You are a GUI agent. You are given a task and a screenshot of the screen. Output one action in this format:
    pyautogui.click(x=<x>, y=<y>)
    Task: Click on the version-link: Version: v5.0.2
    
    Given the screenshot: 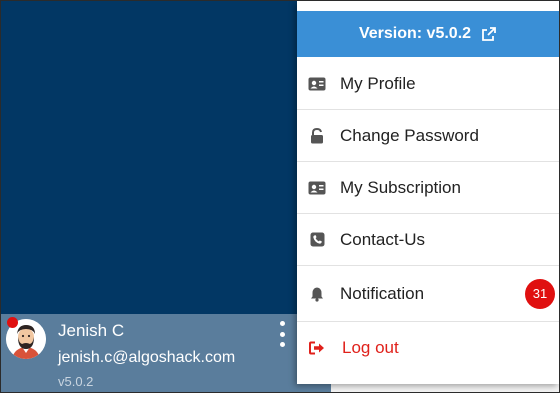 What is the action you would take?
    pyautogui.click(x=428, y=34)
    